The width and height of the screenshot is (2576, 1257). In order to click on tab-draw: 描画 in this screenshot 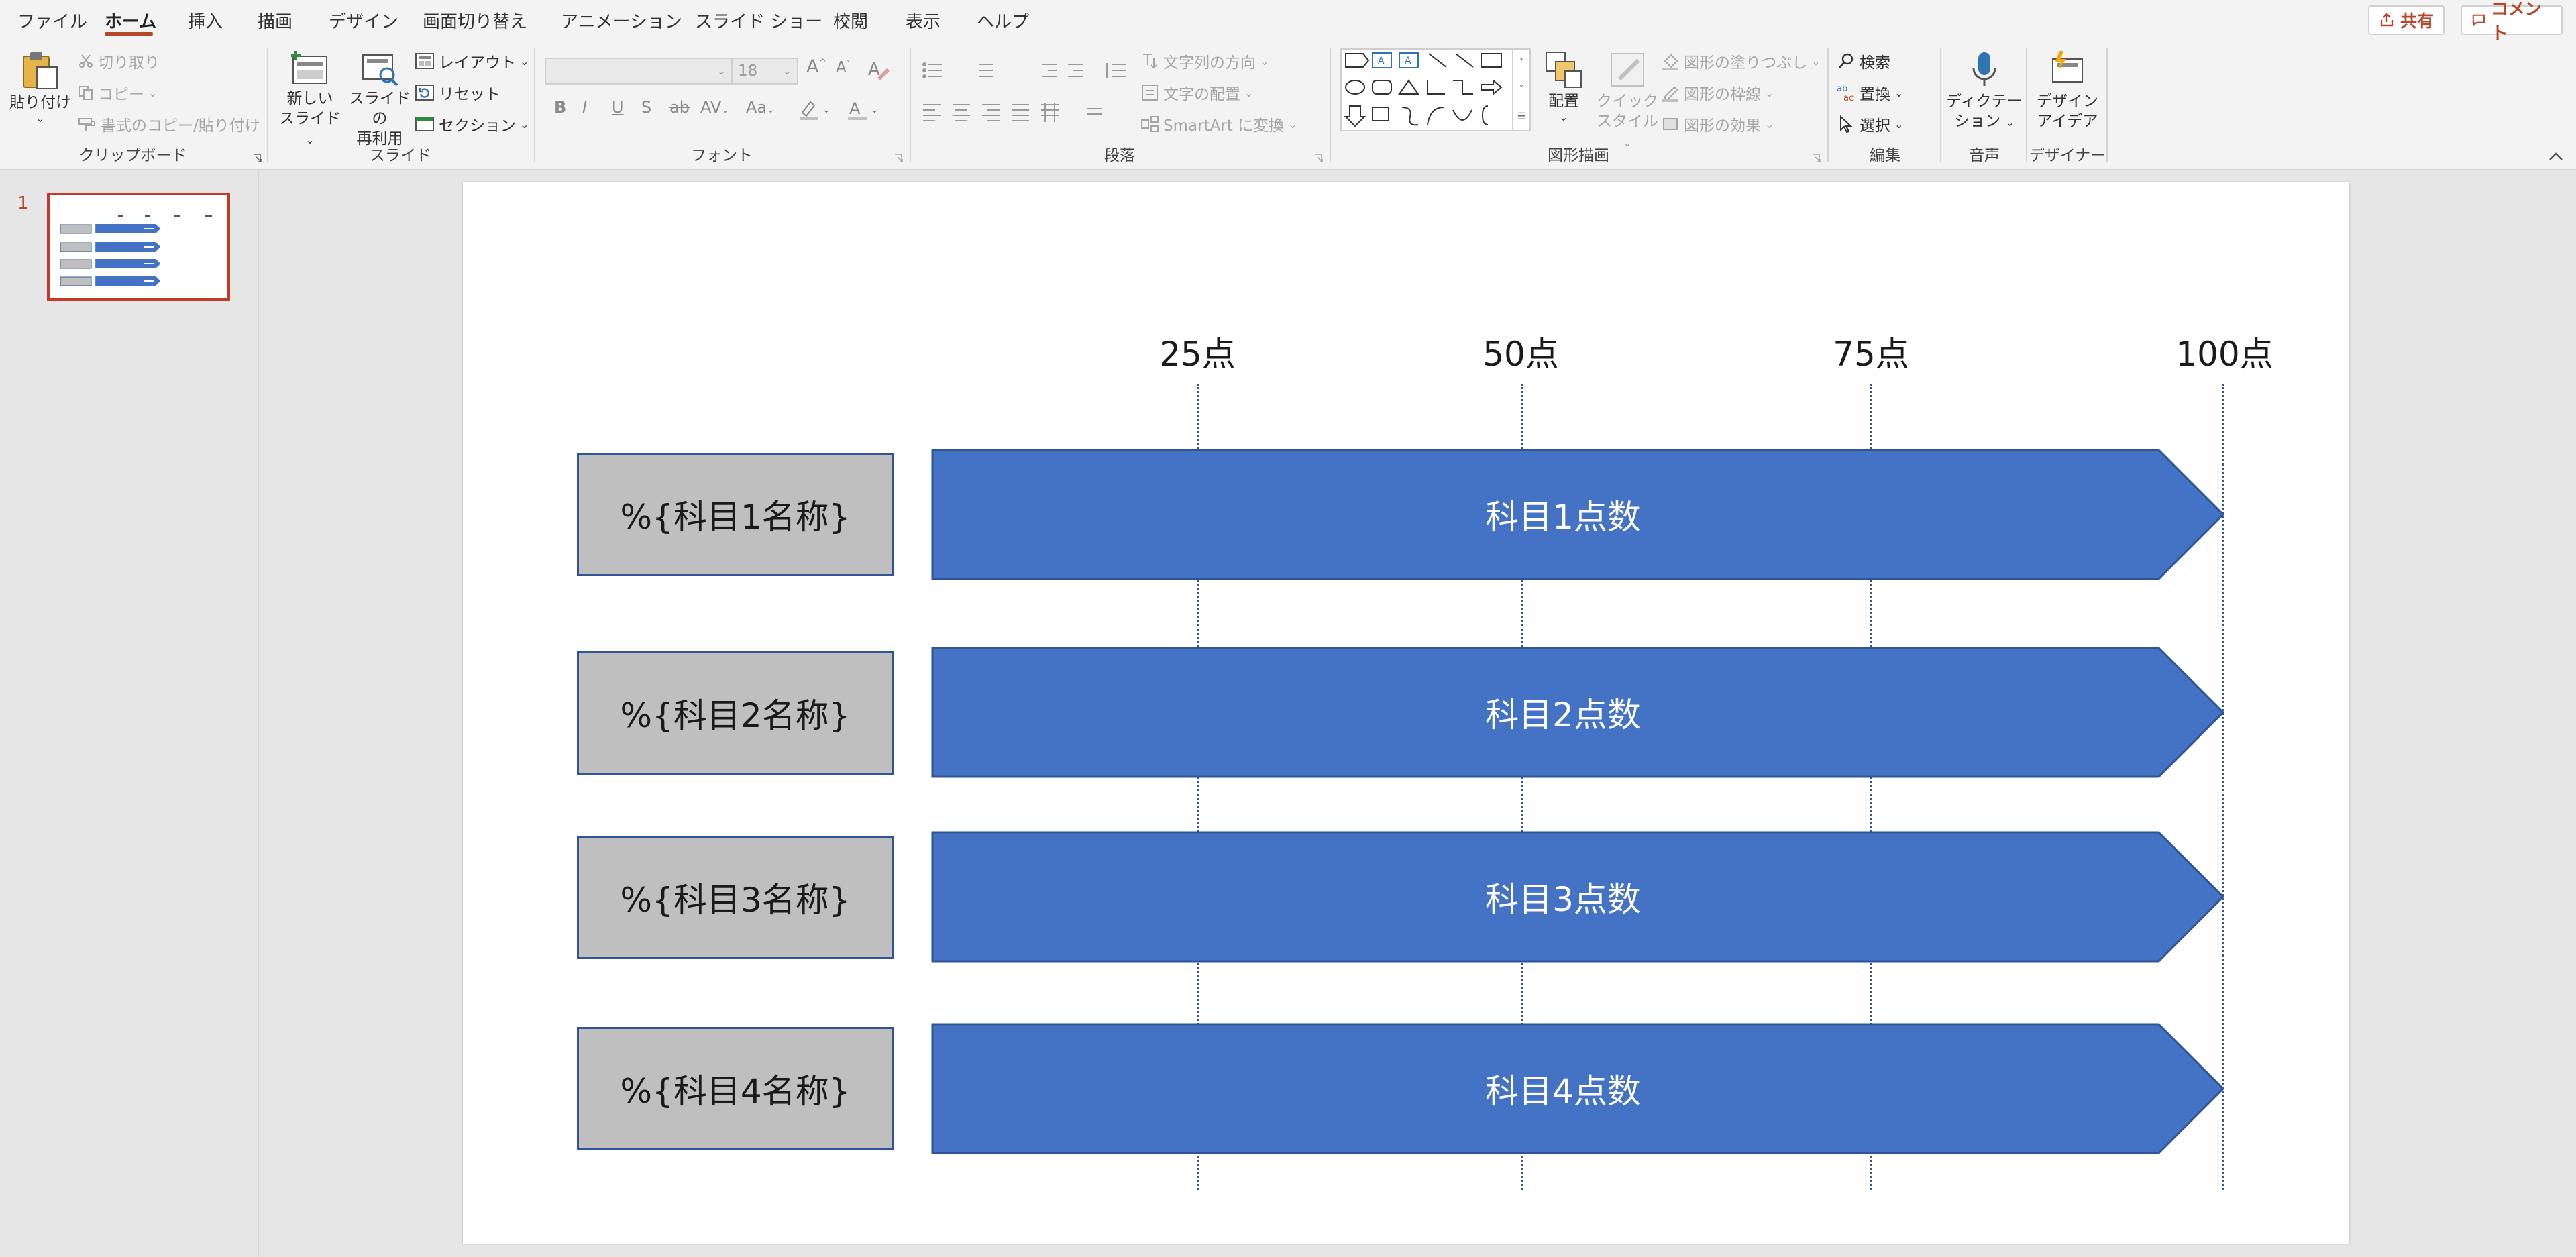, I will do `click(275, 21)`.